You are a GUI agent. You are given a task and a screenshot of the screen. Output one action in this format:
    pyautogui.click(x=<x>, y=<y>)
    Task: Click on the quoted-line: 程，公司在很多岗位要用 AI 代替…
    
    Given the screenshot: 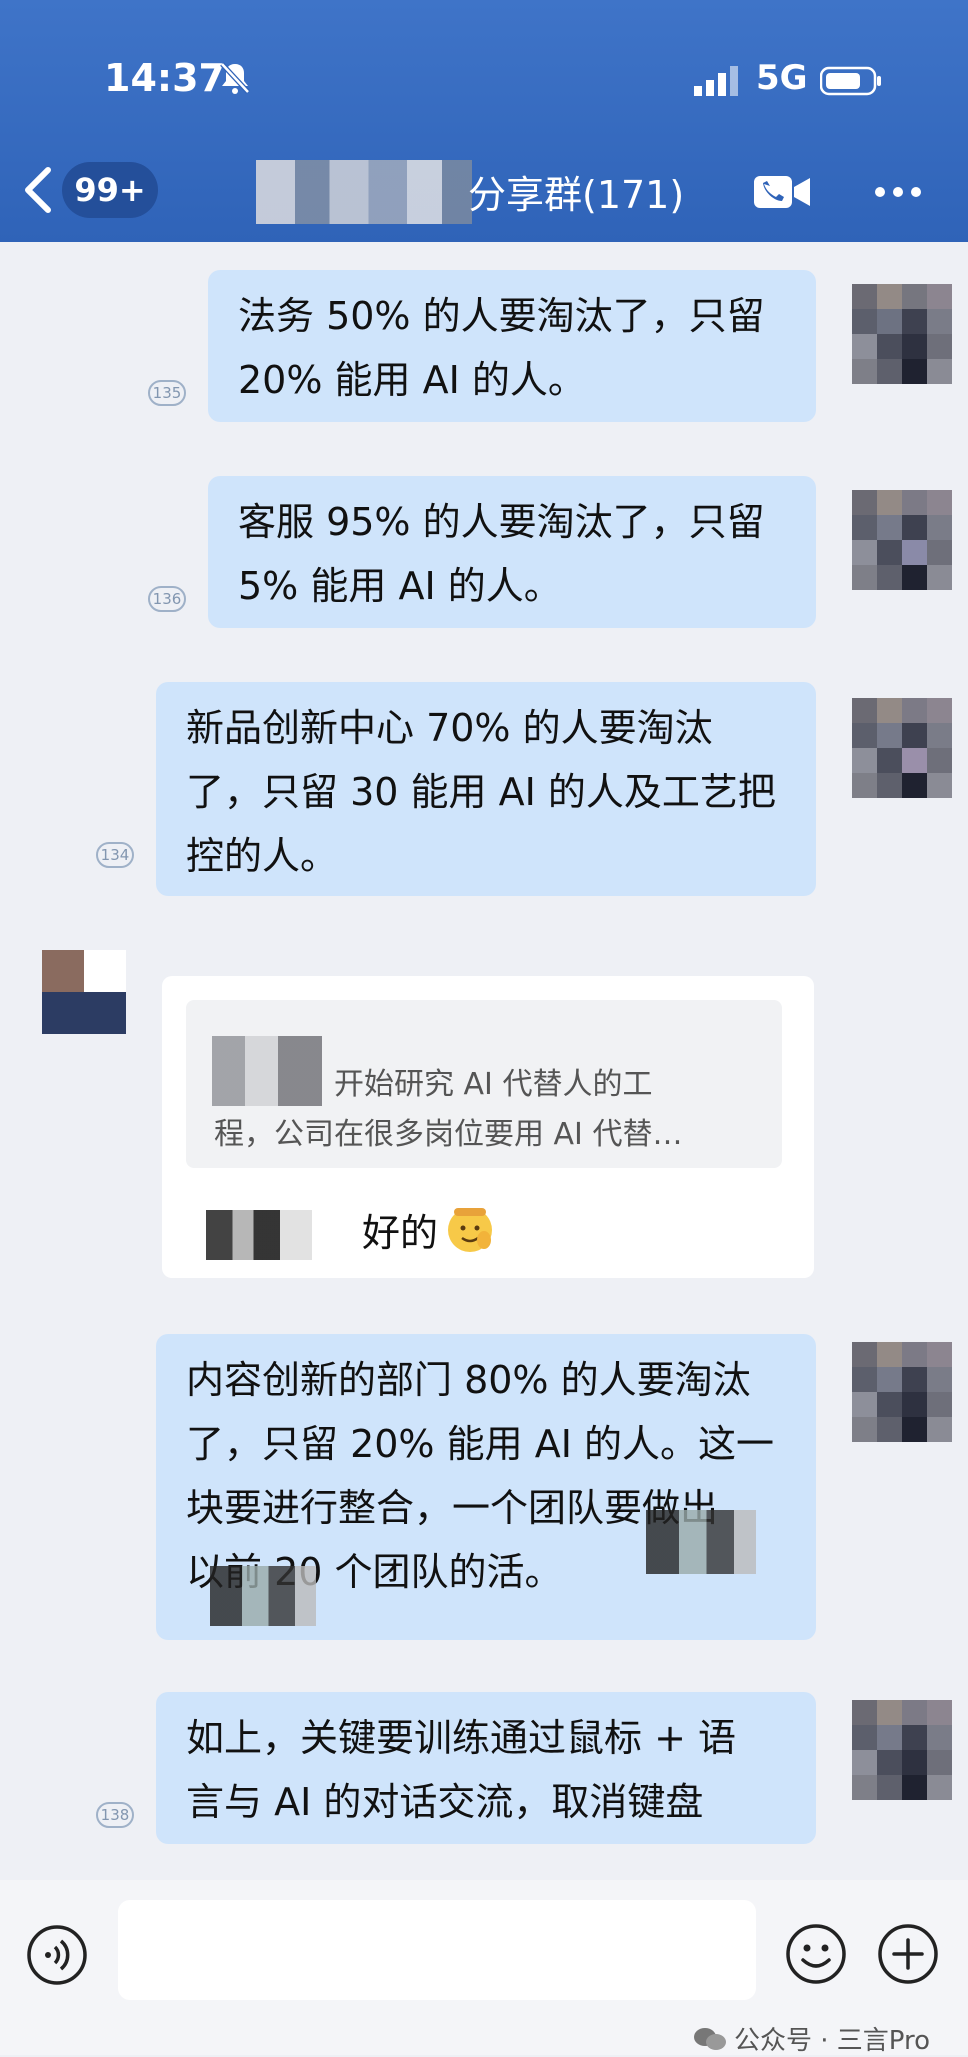 What is the action you would take?
    pyautogui.click(x=448, y=1134)
    